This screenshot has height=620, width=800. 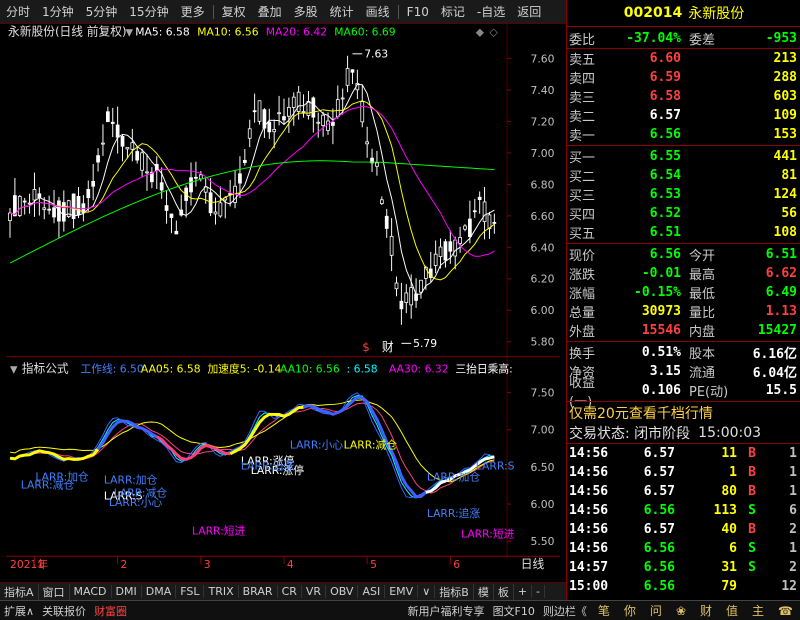 What do you see at coordinates (793, 529) in the screenshot?
I see `tick-count: 2` at bounding box center [793, 529].